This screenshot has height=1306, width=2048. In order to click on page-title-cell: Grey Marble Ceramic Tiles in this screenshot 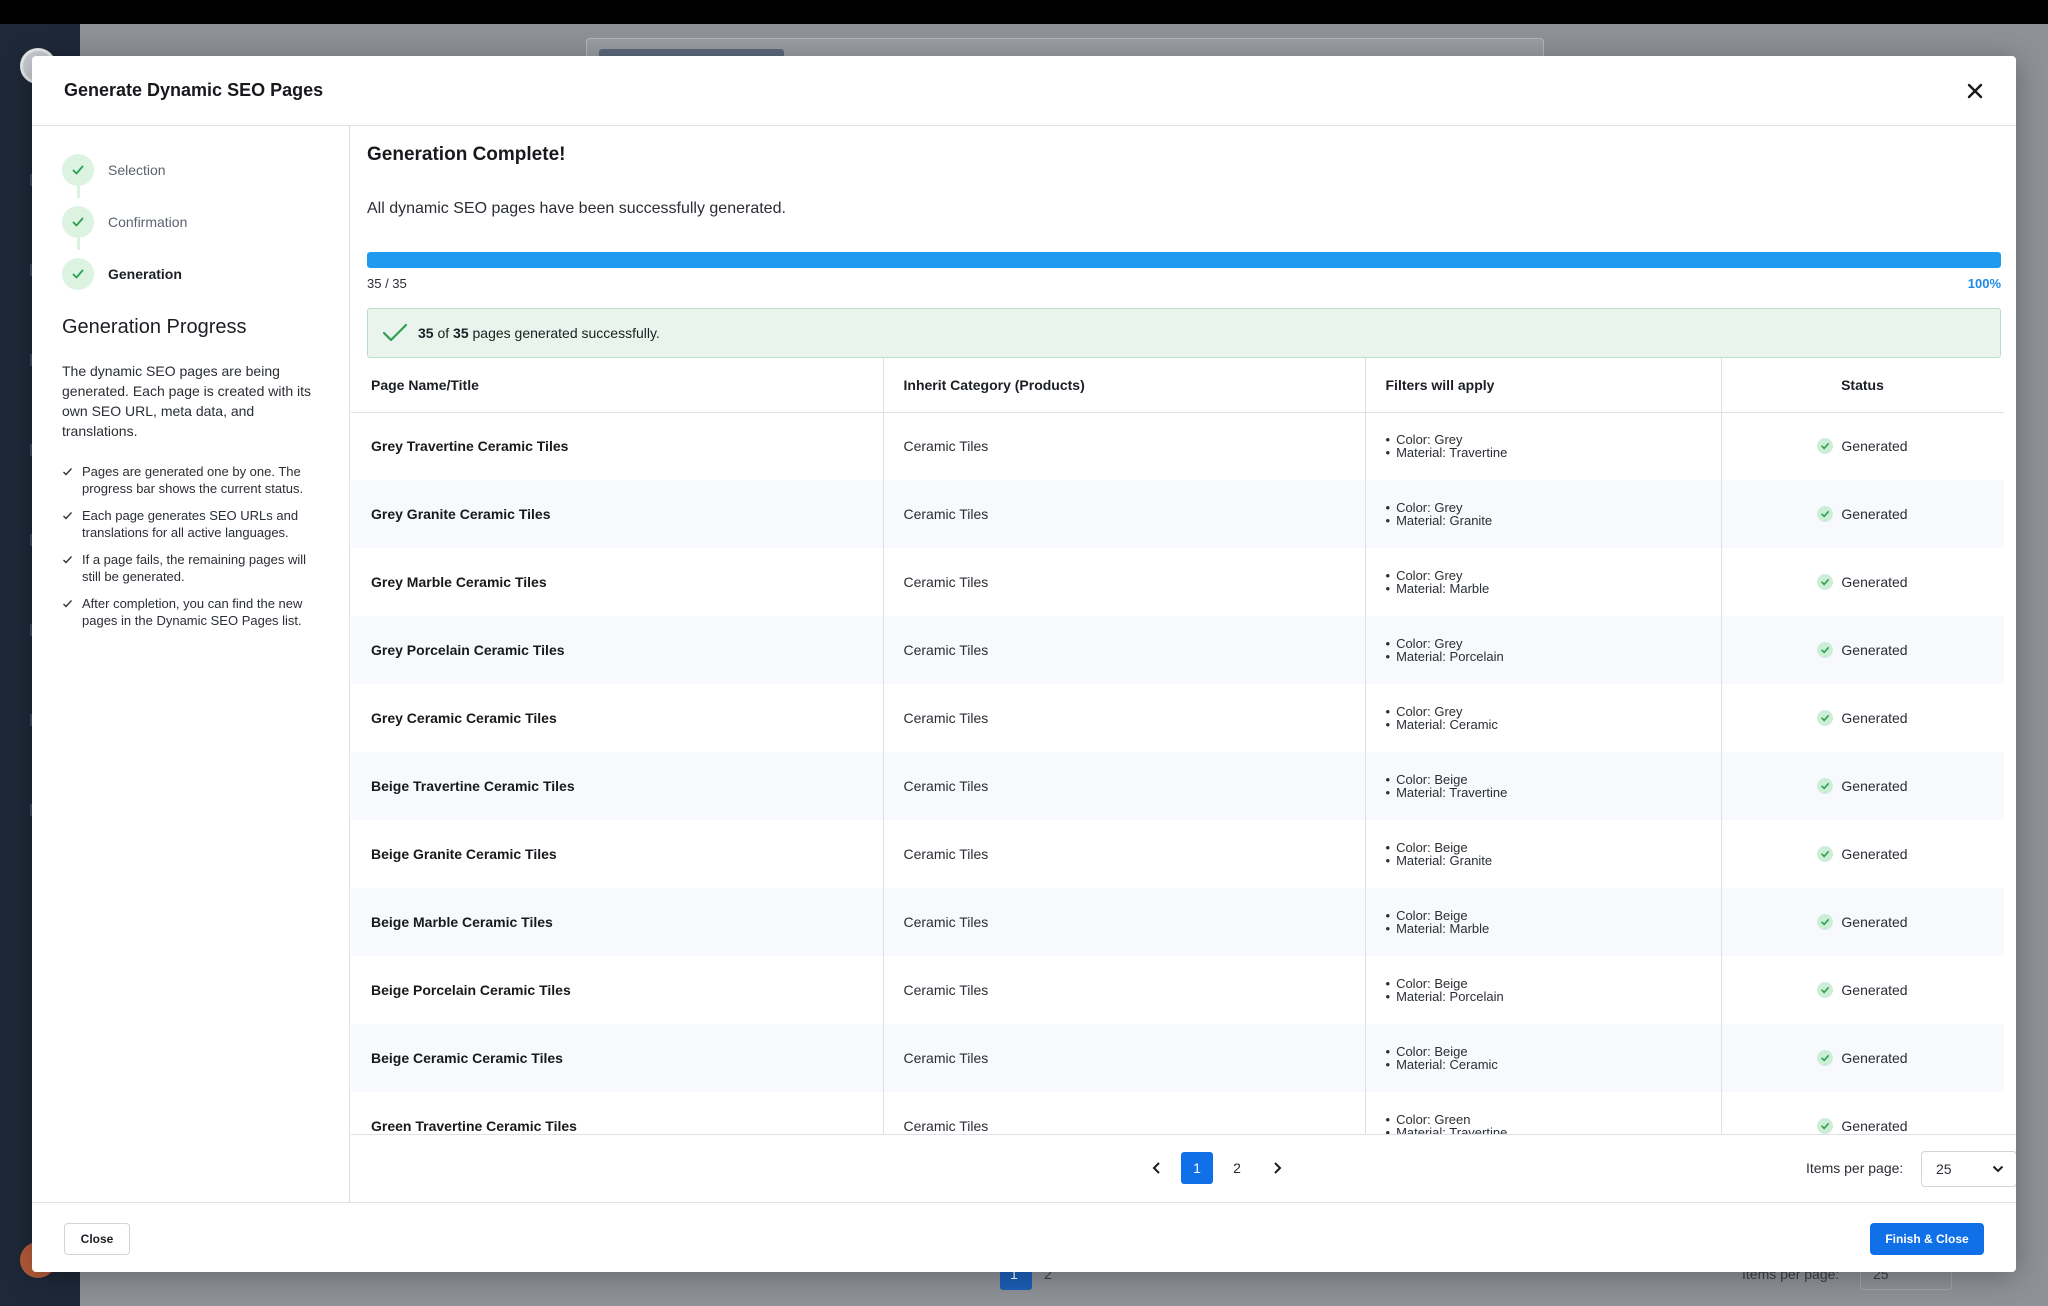, I will do `click(617, 582)`.